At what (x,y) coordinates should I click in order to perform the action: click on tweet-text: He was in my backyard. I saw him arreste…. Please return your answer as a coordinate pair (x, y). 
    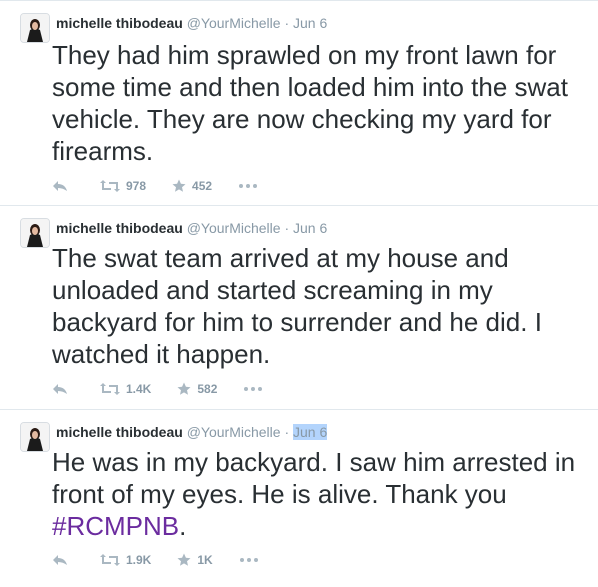
    Looking at the image, I should click on (320, 494).